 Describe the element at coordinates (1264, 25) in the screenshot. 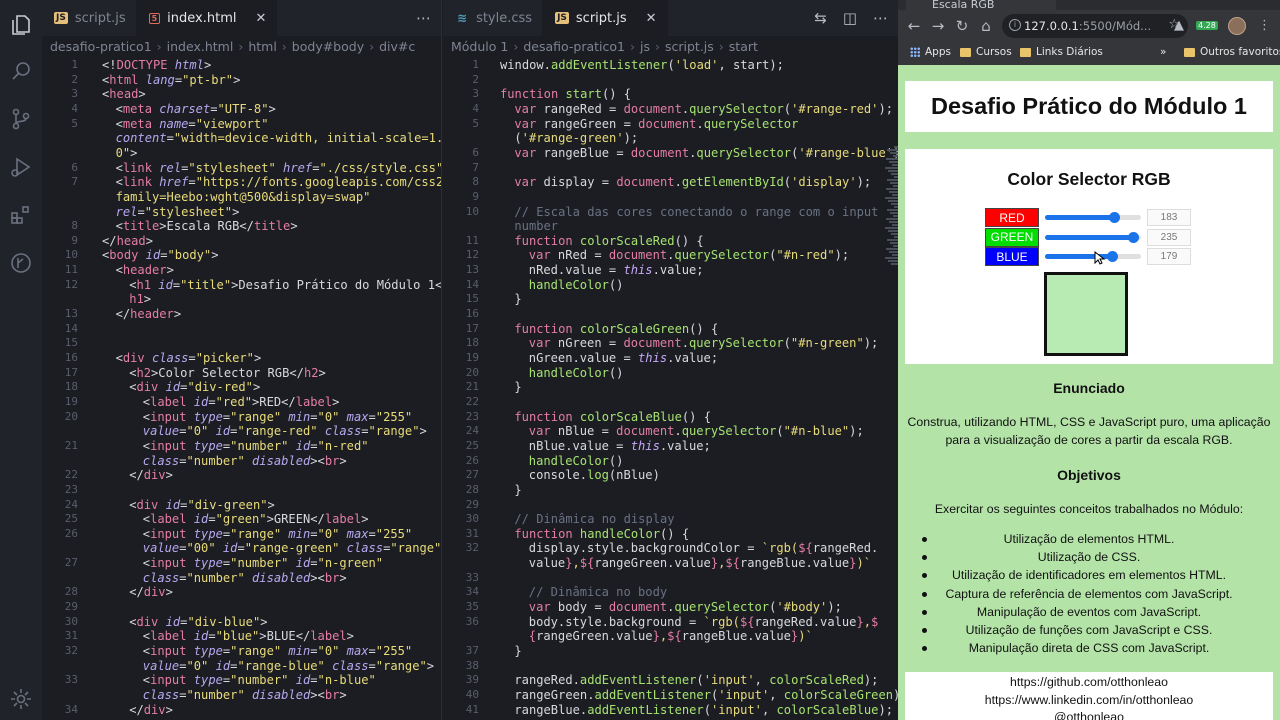

I see `browser-menu-icon: ⋮` at that location.